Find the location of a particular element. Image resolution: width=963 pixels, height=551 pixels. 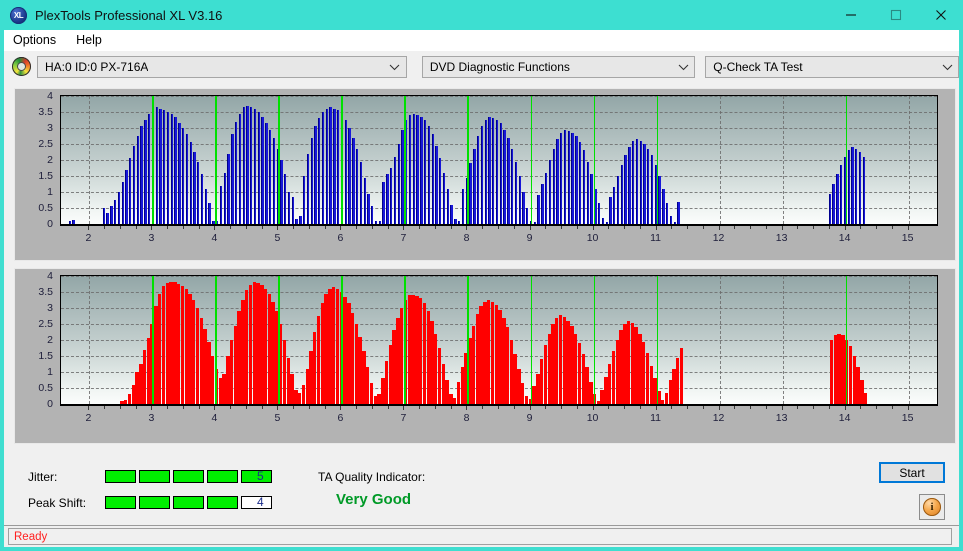

x-tick-label: 7 is located at coordinates (403, 418).